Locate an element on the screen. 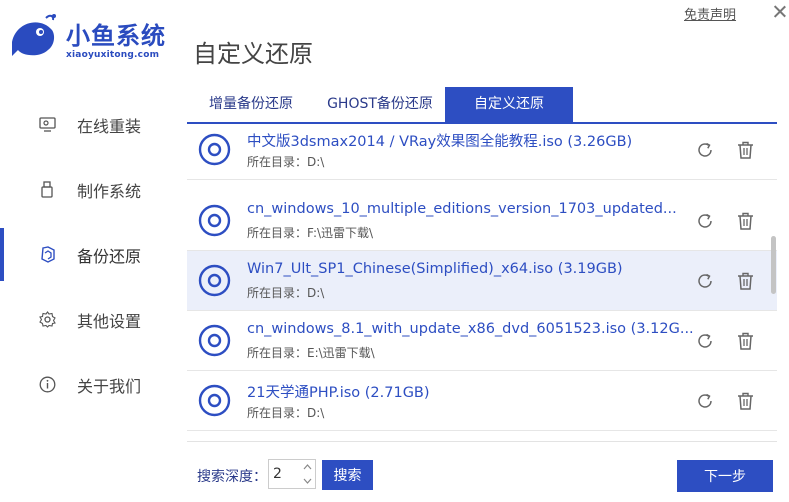 The height and width of the screenshot is (502, 789). tab-incremental-backup: 增量备份还原 is located at coordinates (251, 104).